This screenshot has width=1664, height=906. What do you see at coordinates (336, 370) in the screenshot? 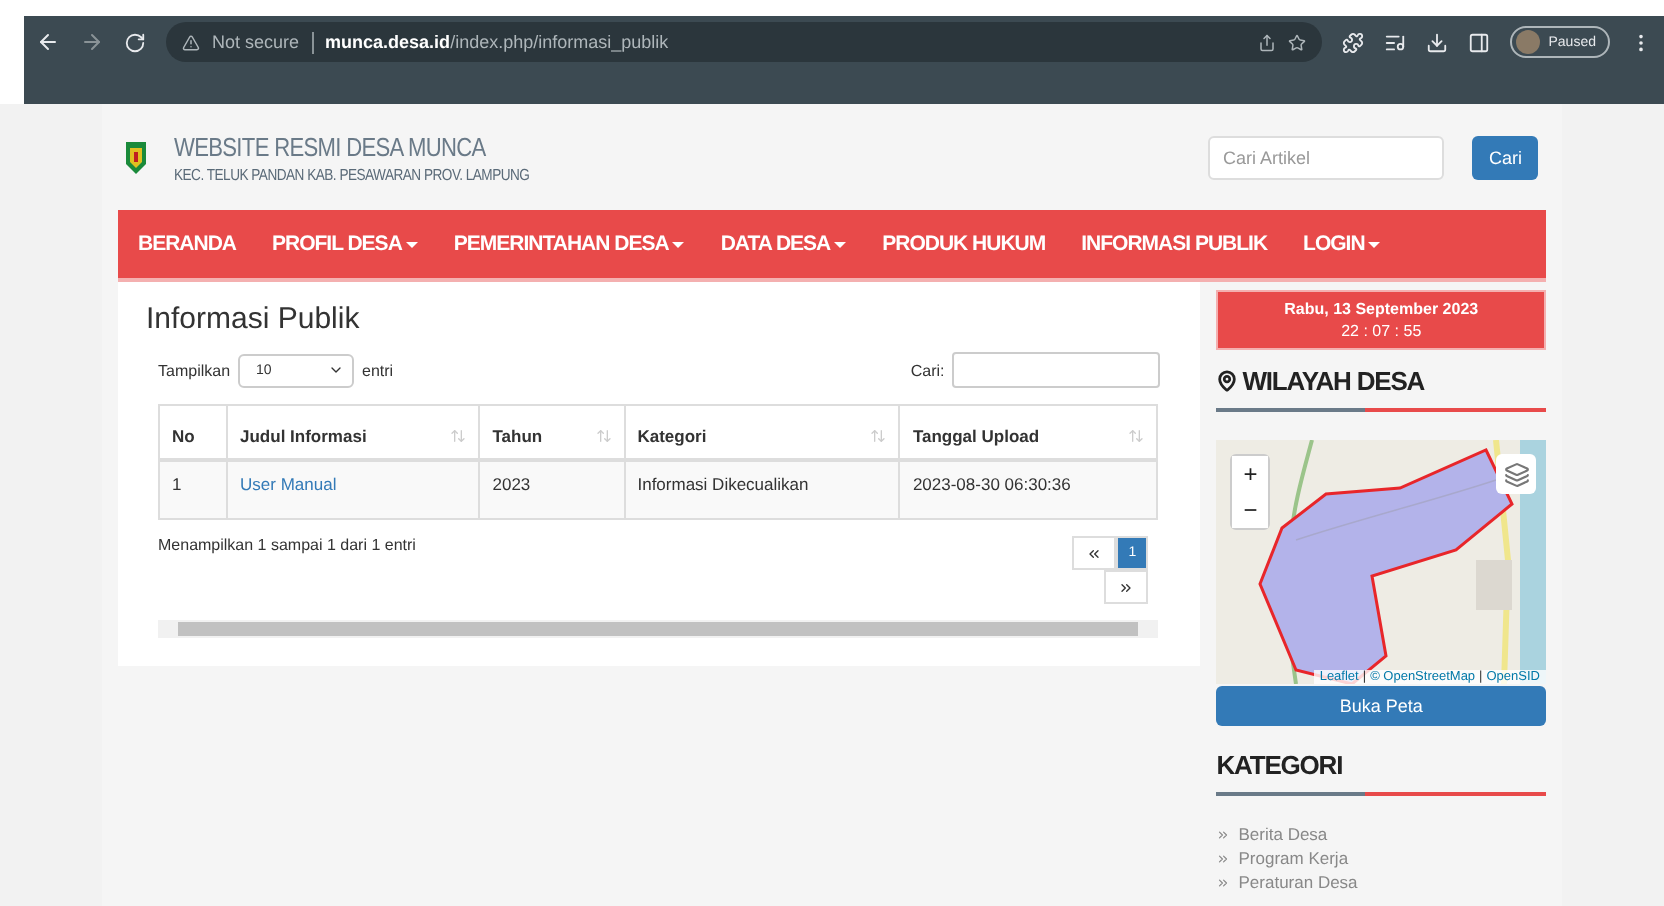
I see `chevron-icon` at bounding box center [336, 370].